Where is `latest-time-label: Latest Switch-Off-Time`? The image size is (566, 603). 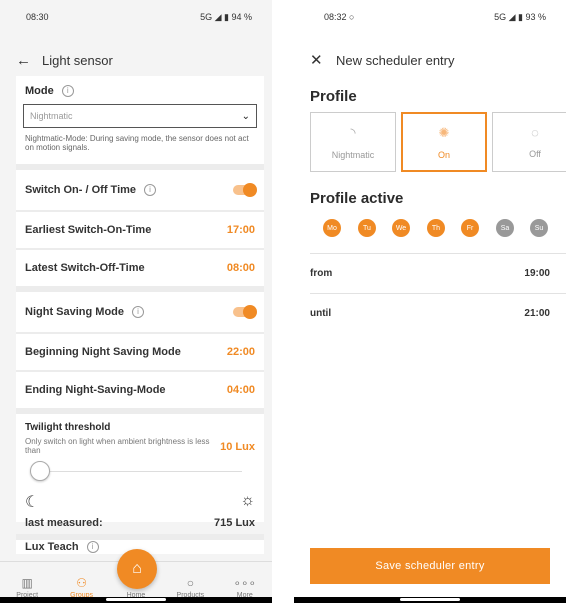
latest-time-label: Latest Switch-Off-Time is located at coordinates (85, 268).